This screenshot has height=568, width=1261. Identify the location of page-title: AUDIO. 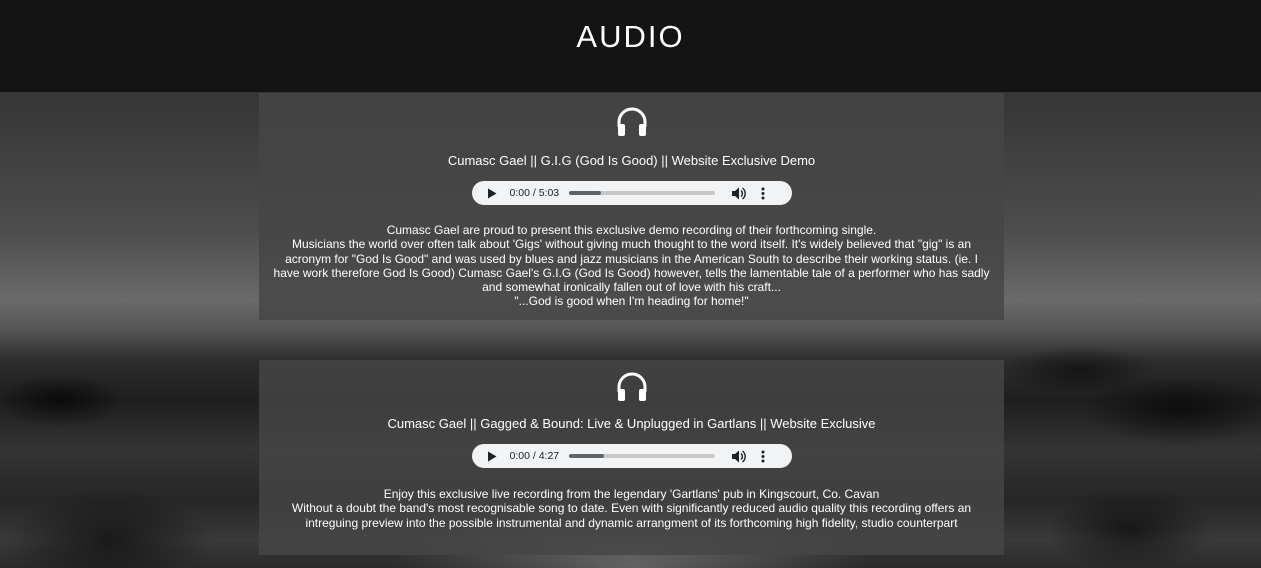
(630, 36).